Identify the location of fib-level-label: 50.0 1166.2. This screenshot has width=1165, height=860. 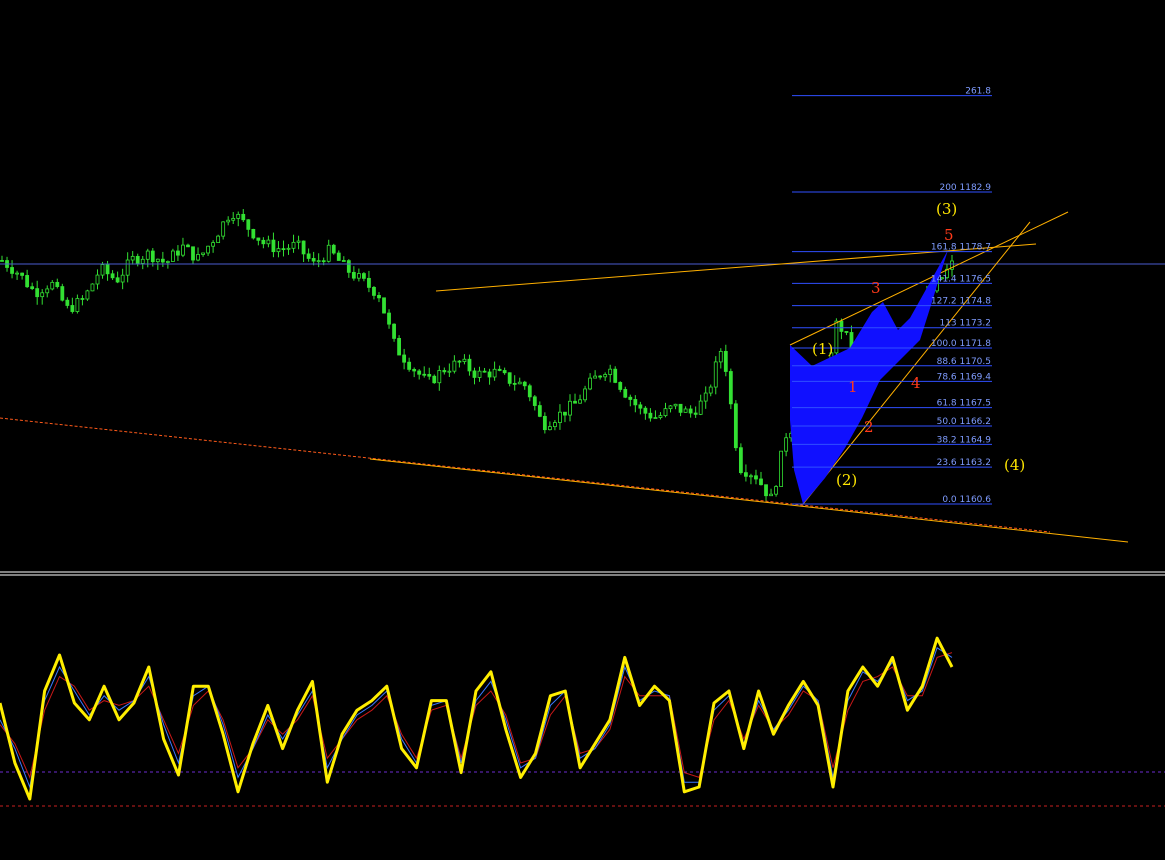
(964, 422).